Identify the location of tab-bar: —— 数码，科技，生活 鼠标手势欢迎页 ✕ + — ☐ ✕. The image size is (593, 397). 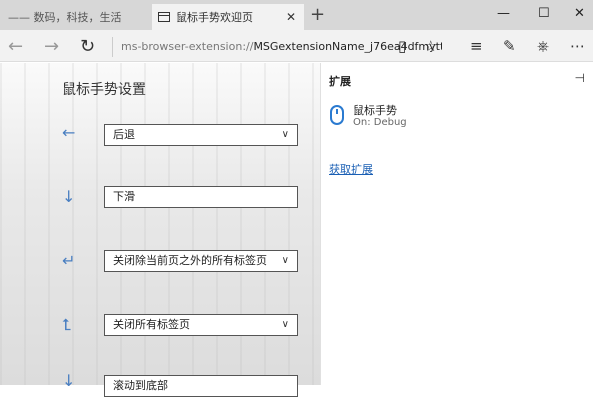
(296, 15).